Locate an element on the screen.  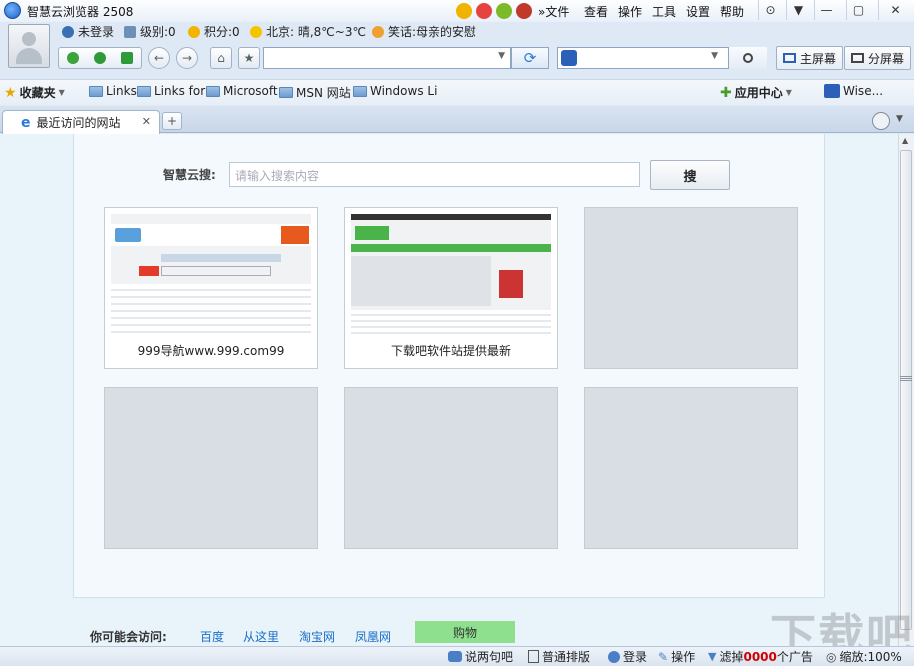
ops-button: ✎ 操作 is located at coordinates (676, 656).